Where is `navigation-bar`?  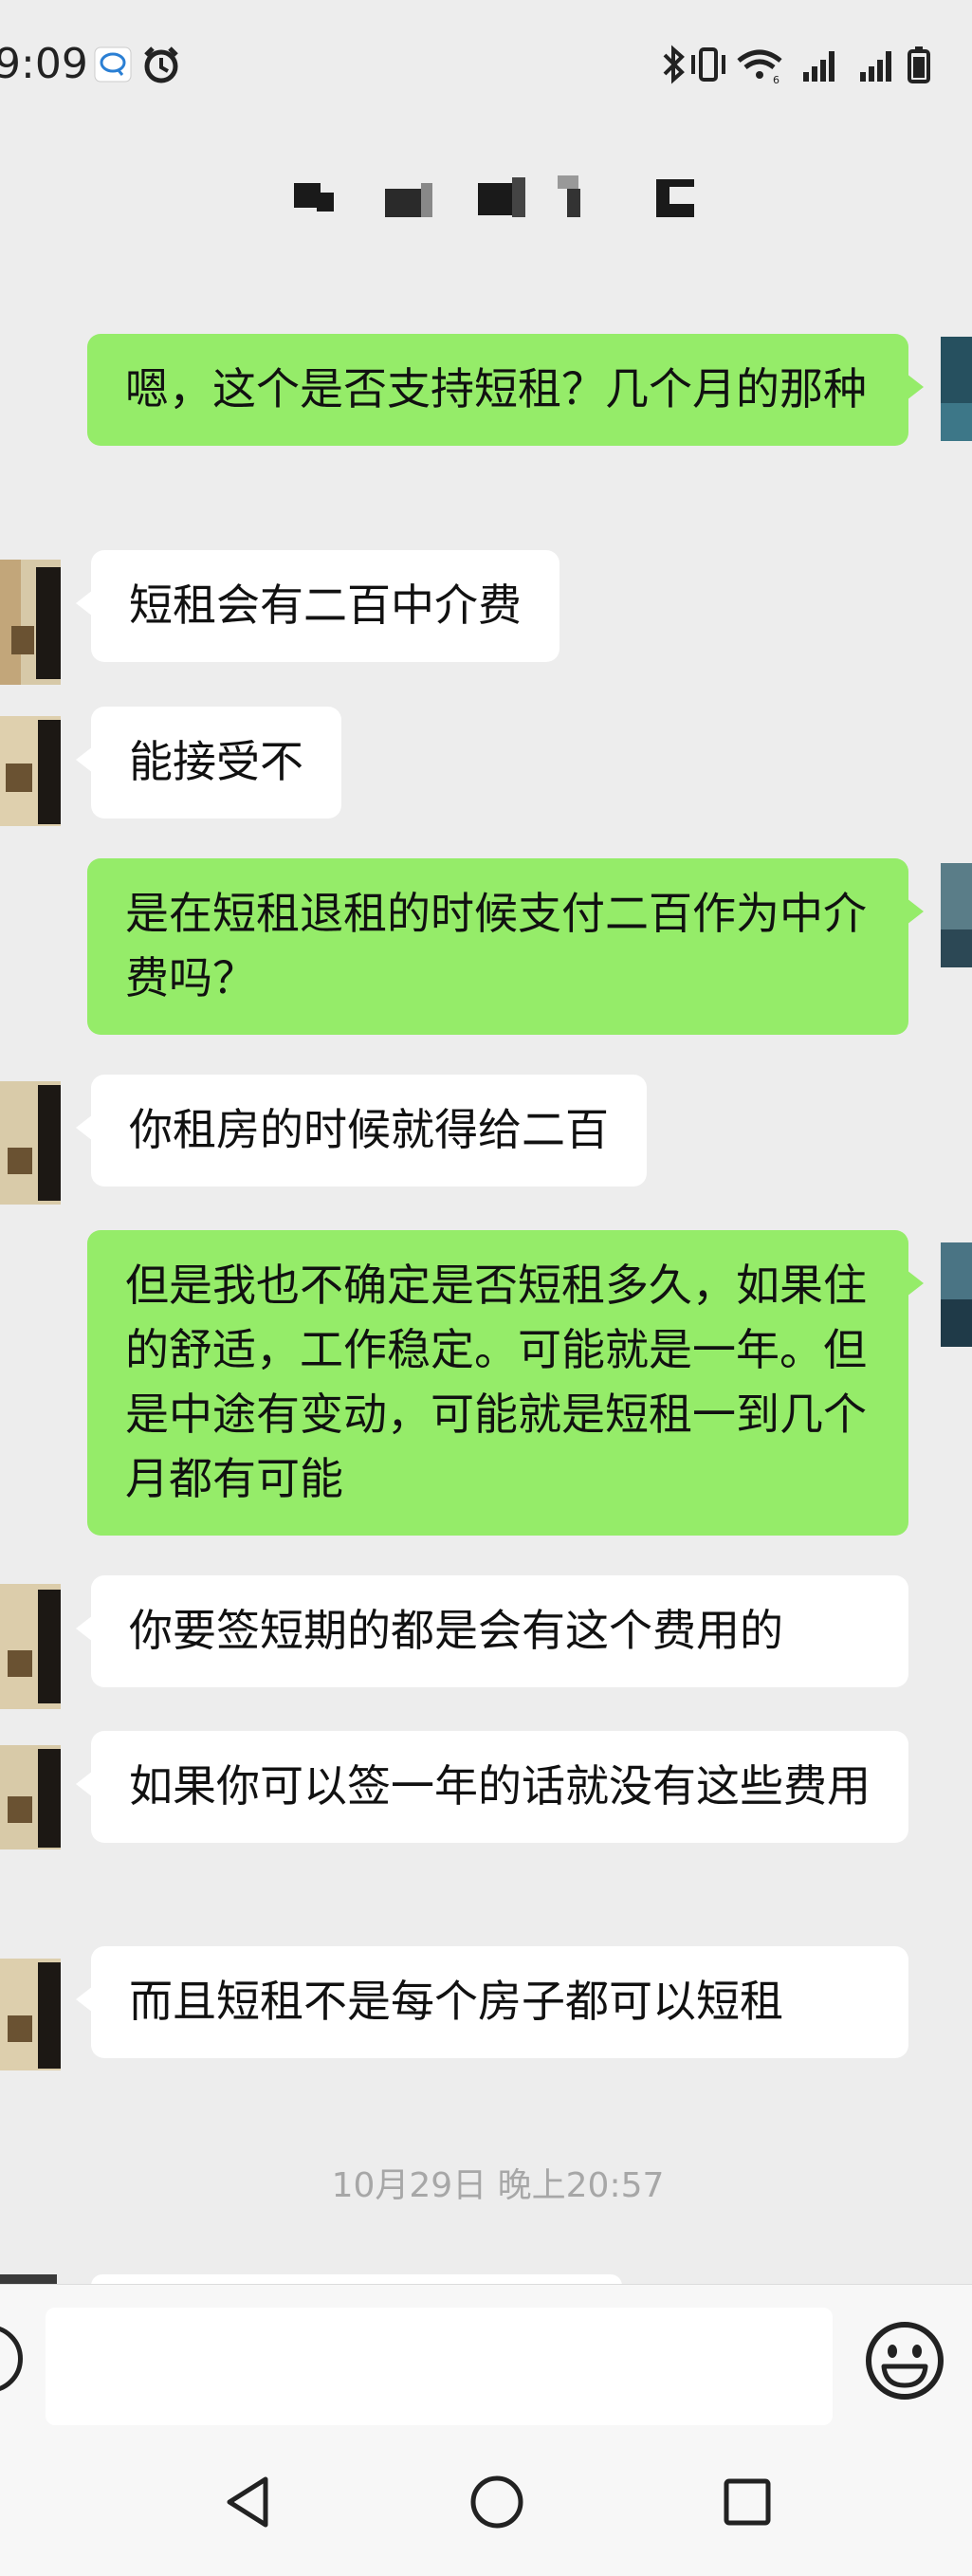
navigation-bar is located at coordinates (486, 2501).